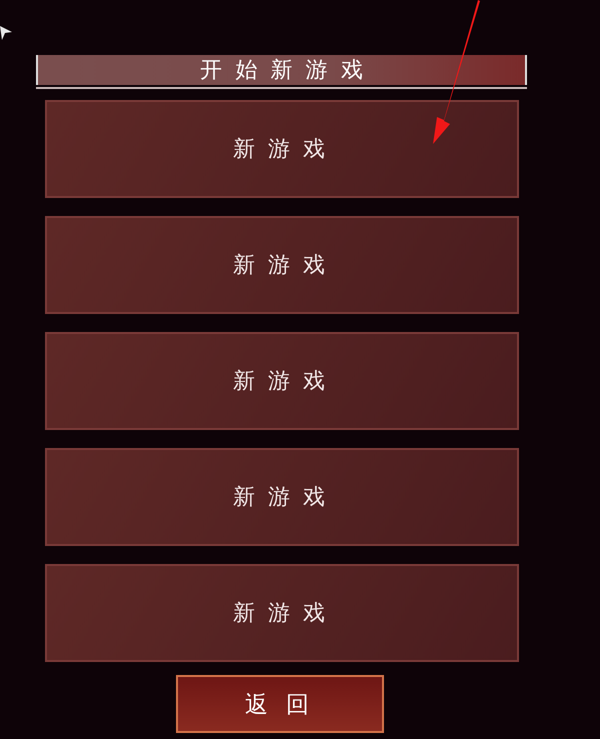  I want to click on cursor-icon, so click(6, 33).